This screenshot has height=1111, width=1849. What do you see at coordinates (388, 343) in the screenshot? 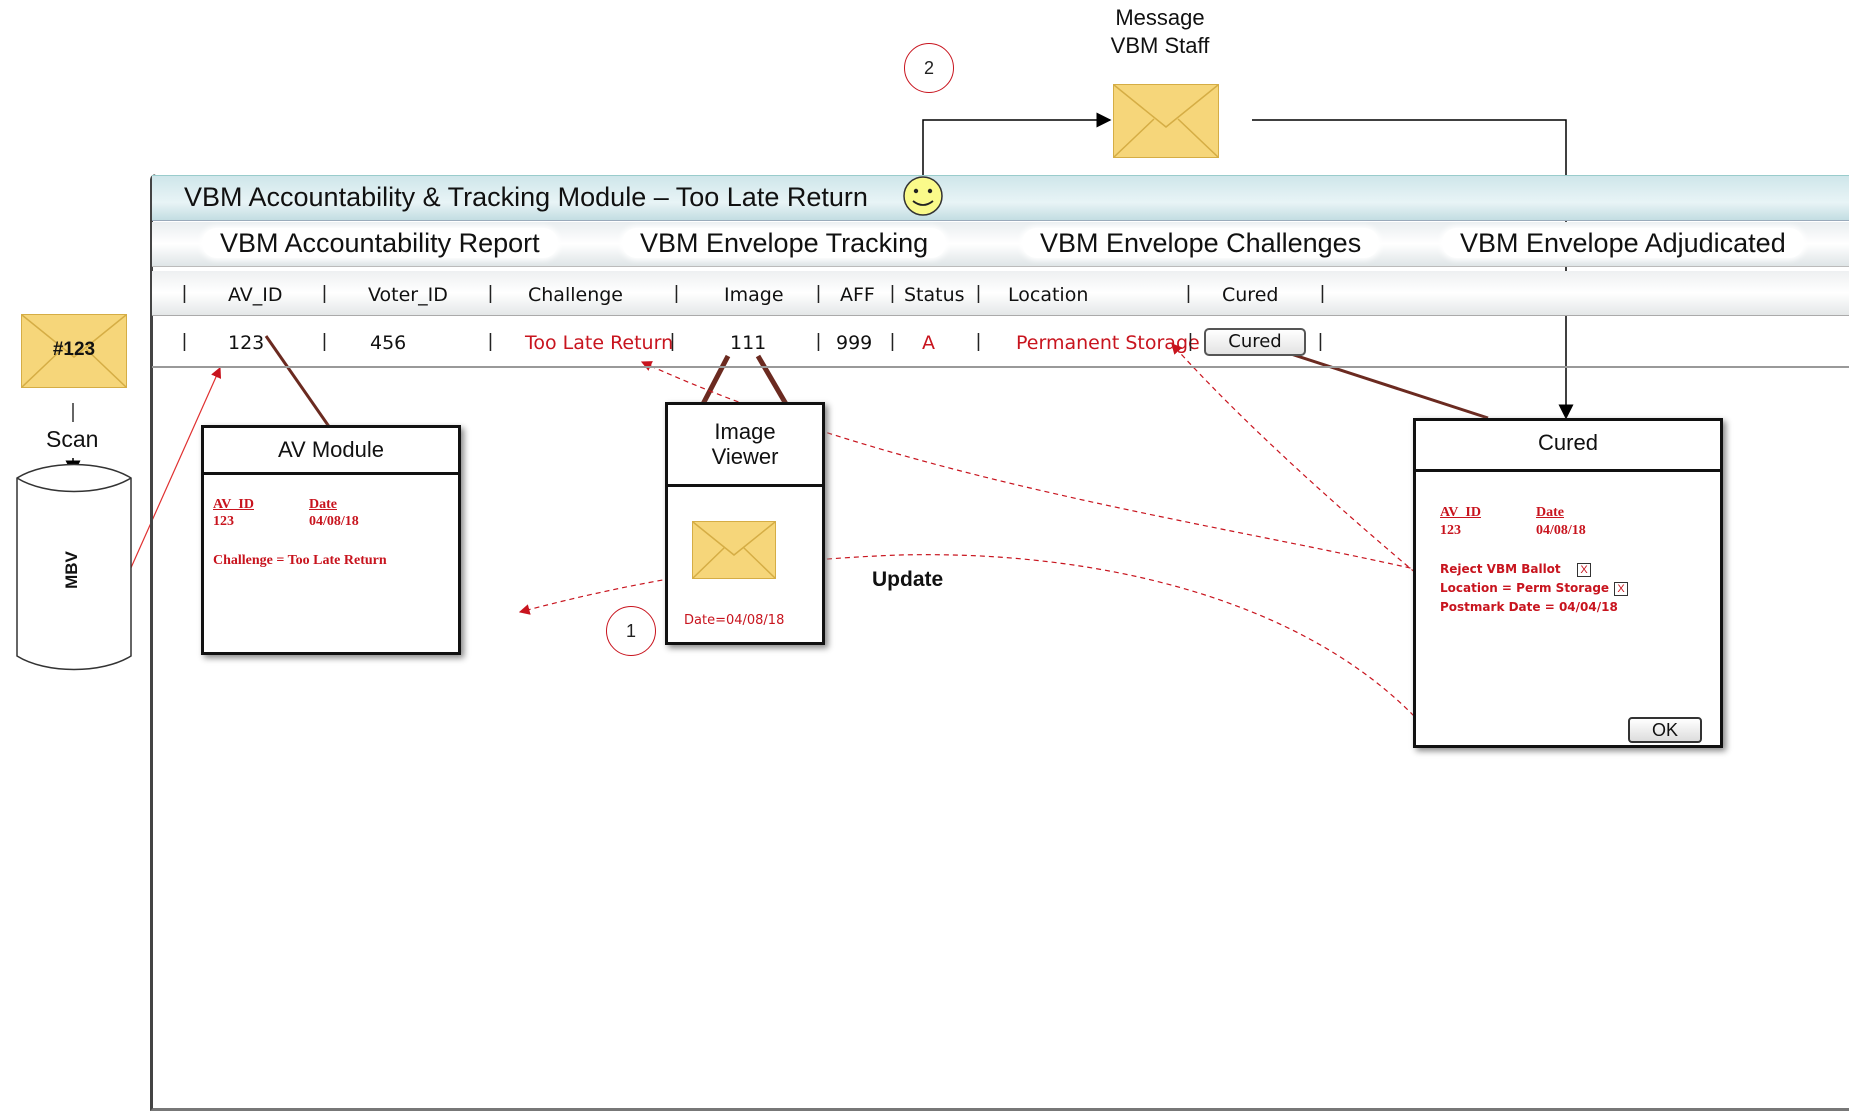
I see `row-voter-id: 456` at bounding box center [388, 343].